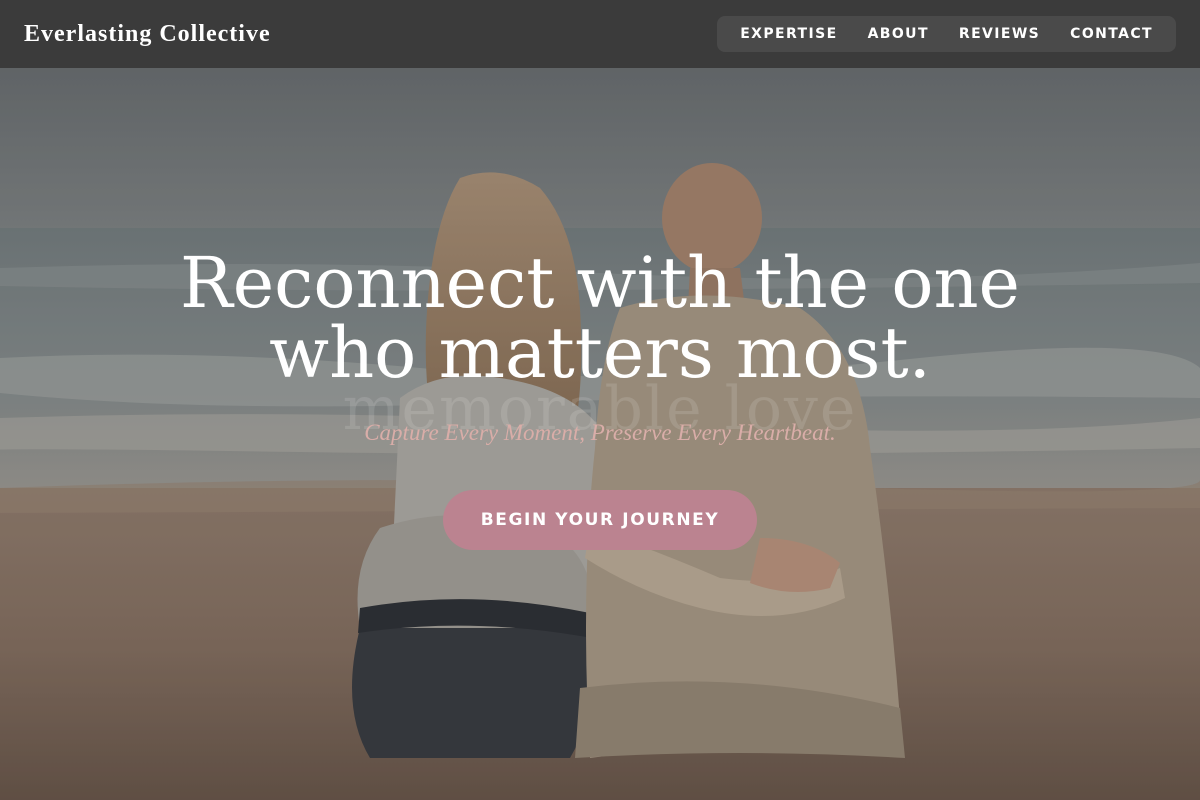 The height and width of the screenshot is (800, 1200). I want to click on nav-link-reviews: REVIEWS, so click(999, 34).